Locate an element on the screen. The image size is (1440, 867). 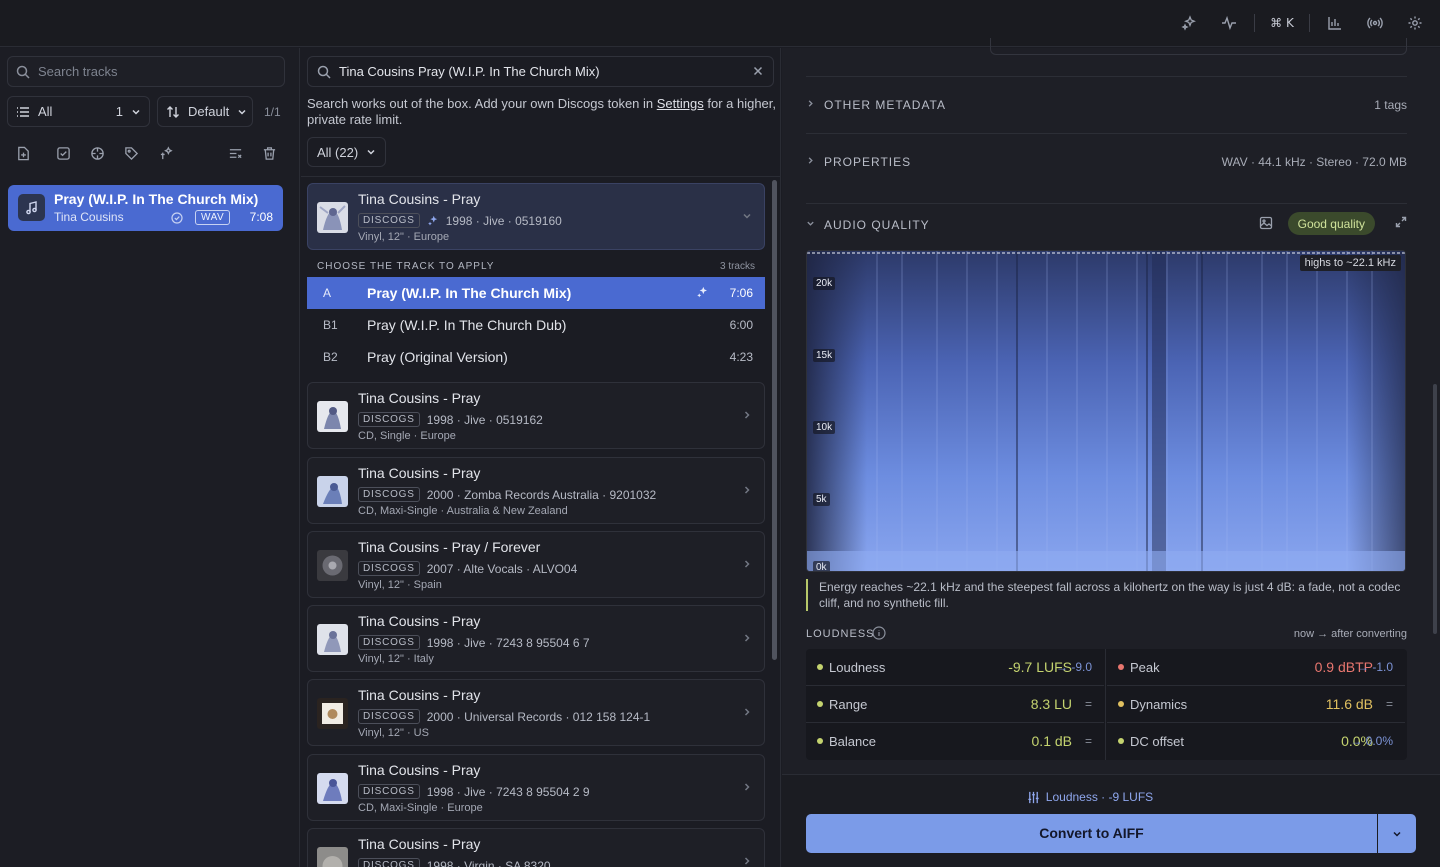
add-file-icon is located at coordinates (23, 153).